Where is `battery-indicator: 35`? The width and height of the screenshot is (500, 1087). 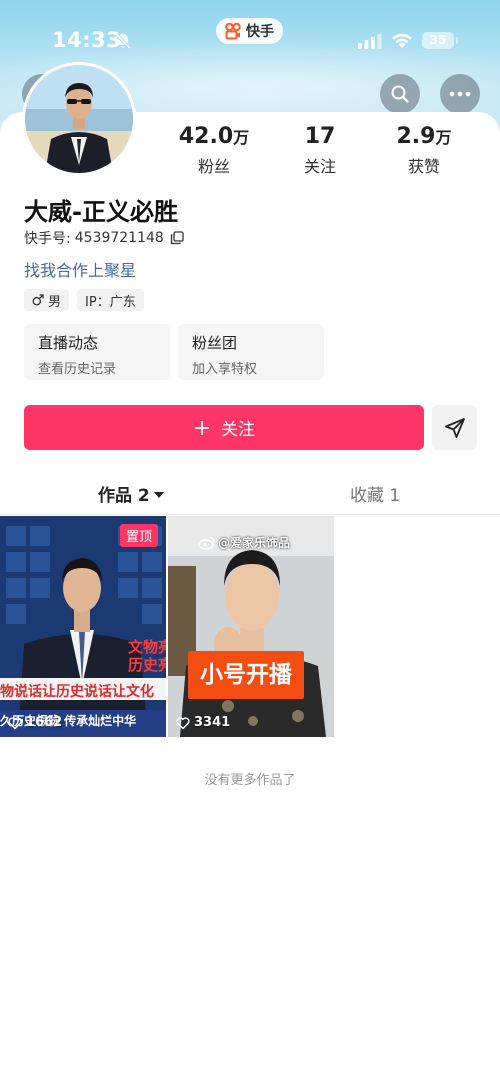
battery-indicator: 35 is located at coordinates (440, 40).